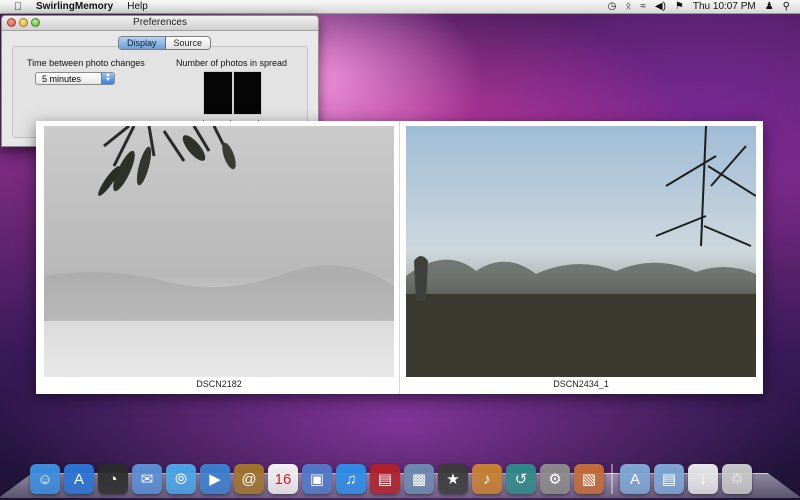 The width and height of the screenshot is (800, 500). Describe the element at coordinates (62, 79) in the screenshot. I see `time-interval-value: 5 minutes` at that location.